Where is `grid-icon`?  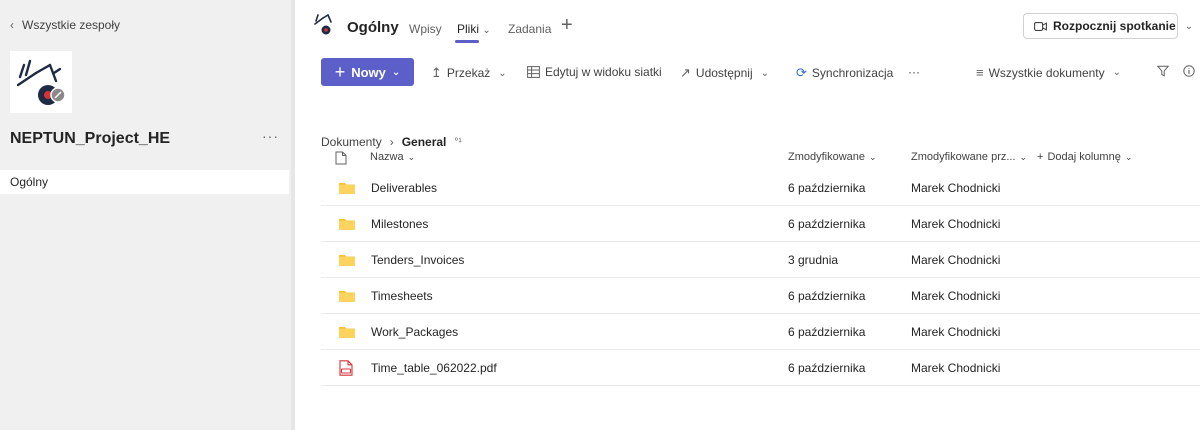
grid-icon is located at coordinates (533, 72).